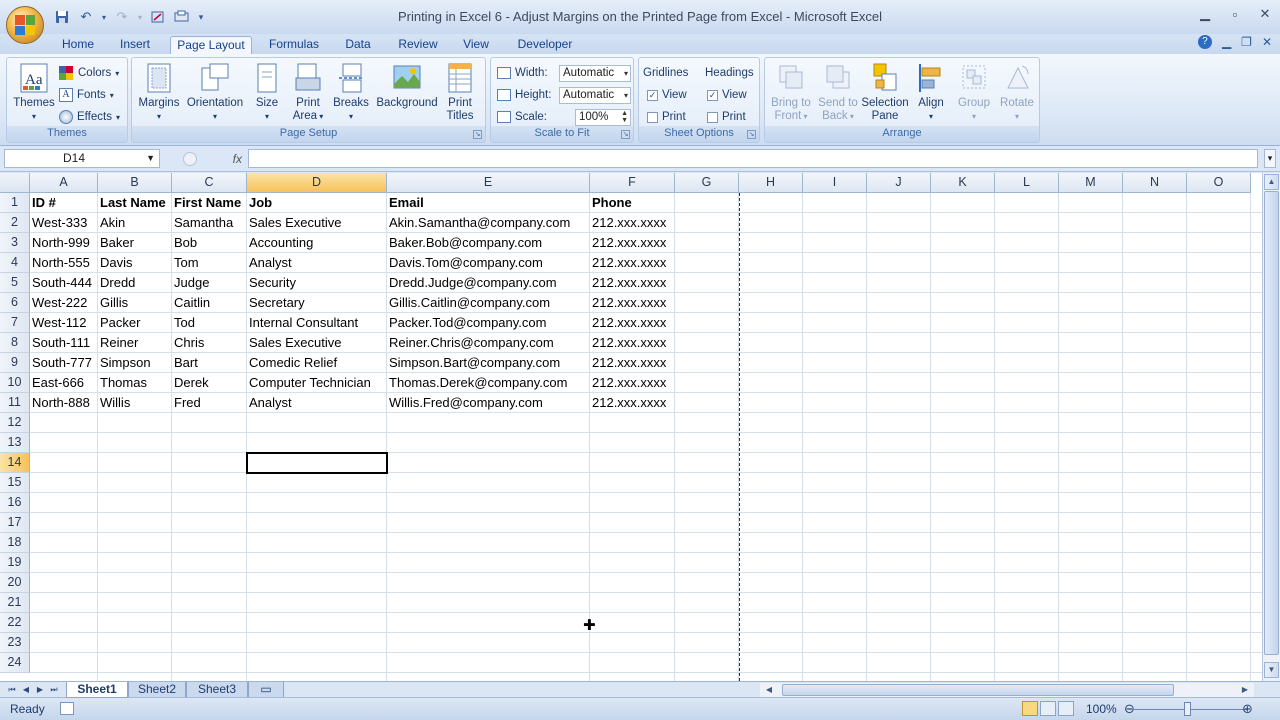 This screenshot has width=1280, height=720. Describe the element at coordinates (769, 690) in the screenshot. I see `scroll-left-icon: ◀` at that location.